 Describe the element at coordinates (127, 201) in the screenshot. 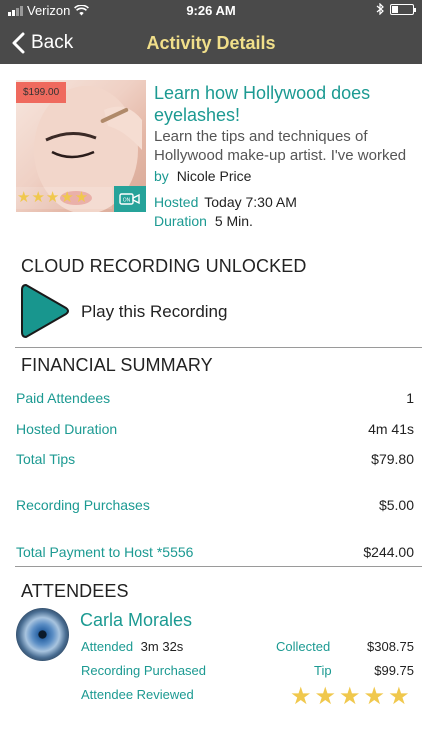

I see `svg-text: ON` at that location.